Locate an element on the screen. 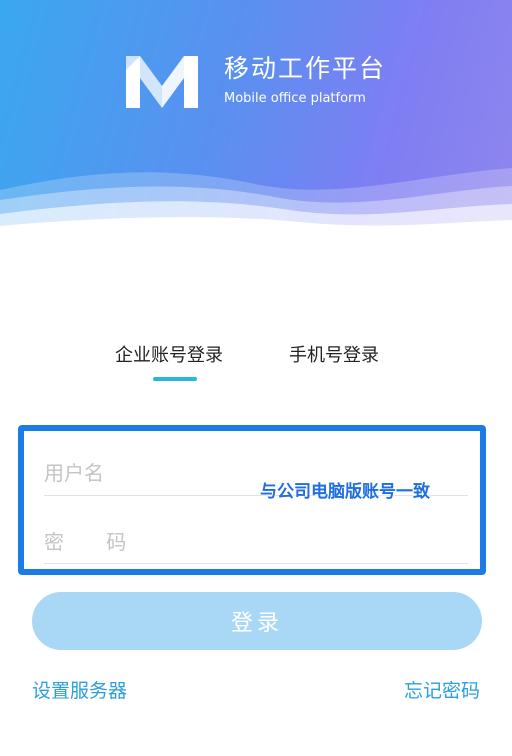 The image size is (512, 756). password-input is located at coordinates (256, 542).